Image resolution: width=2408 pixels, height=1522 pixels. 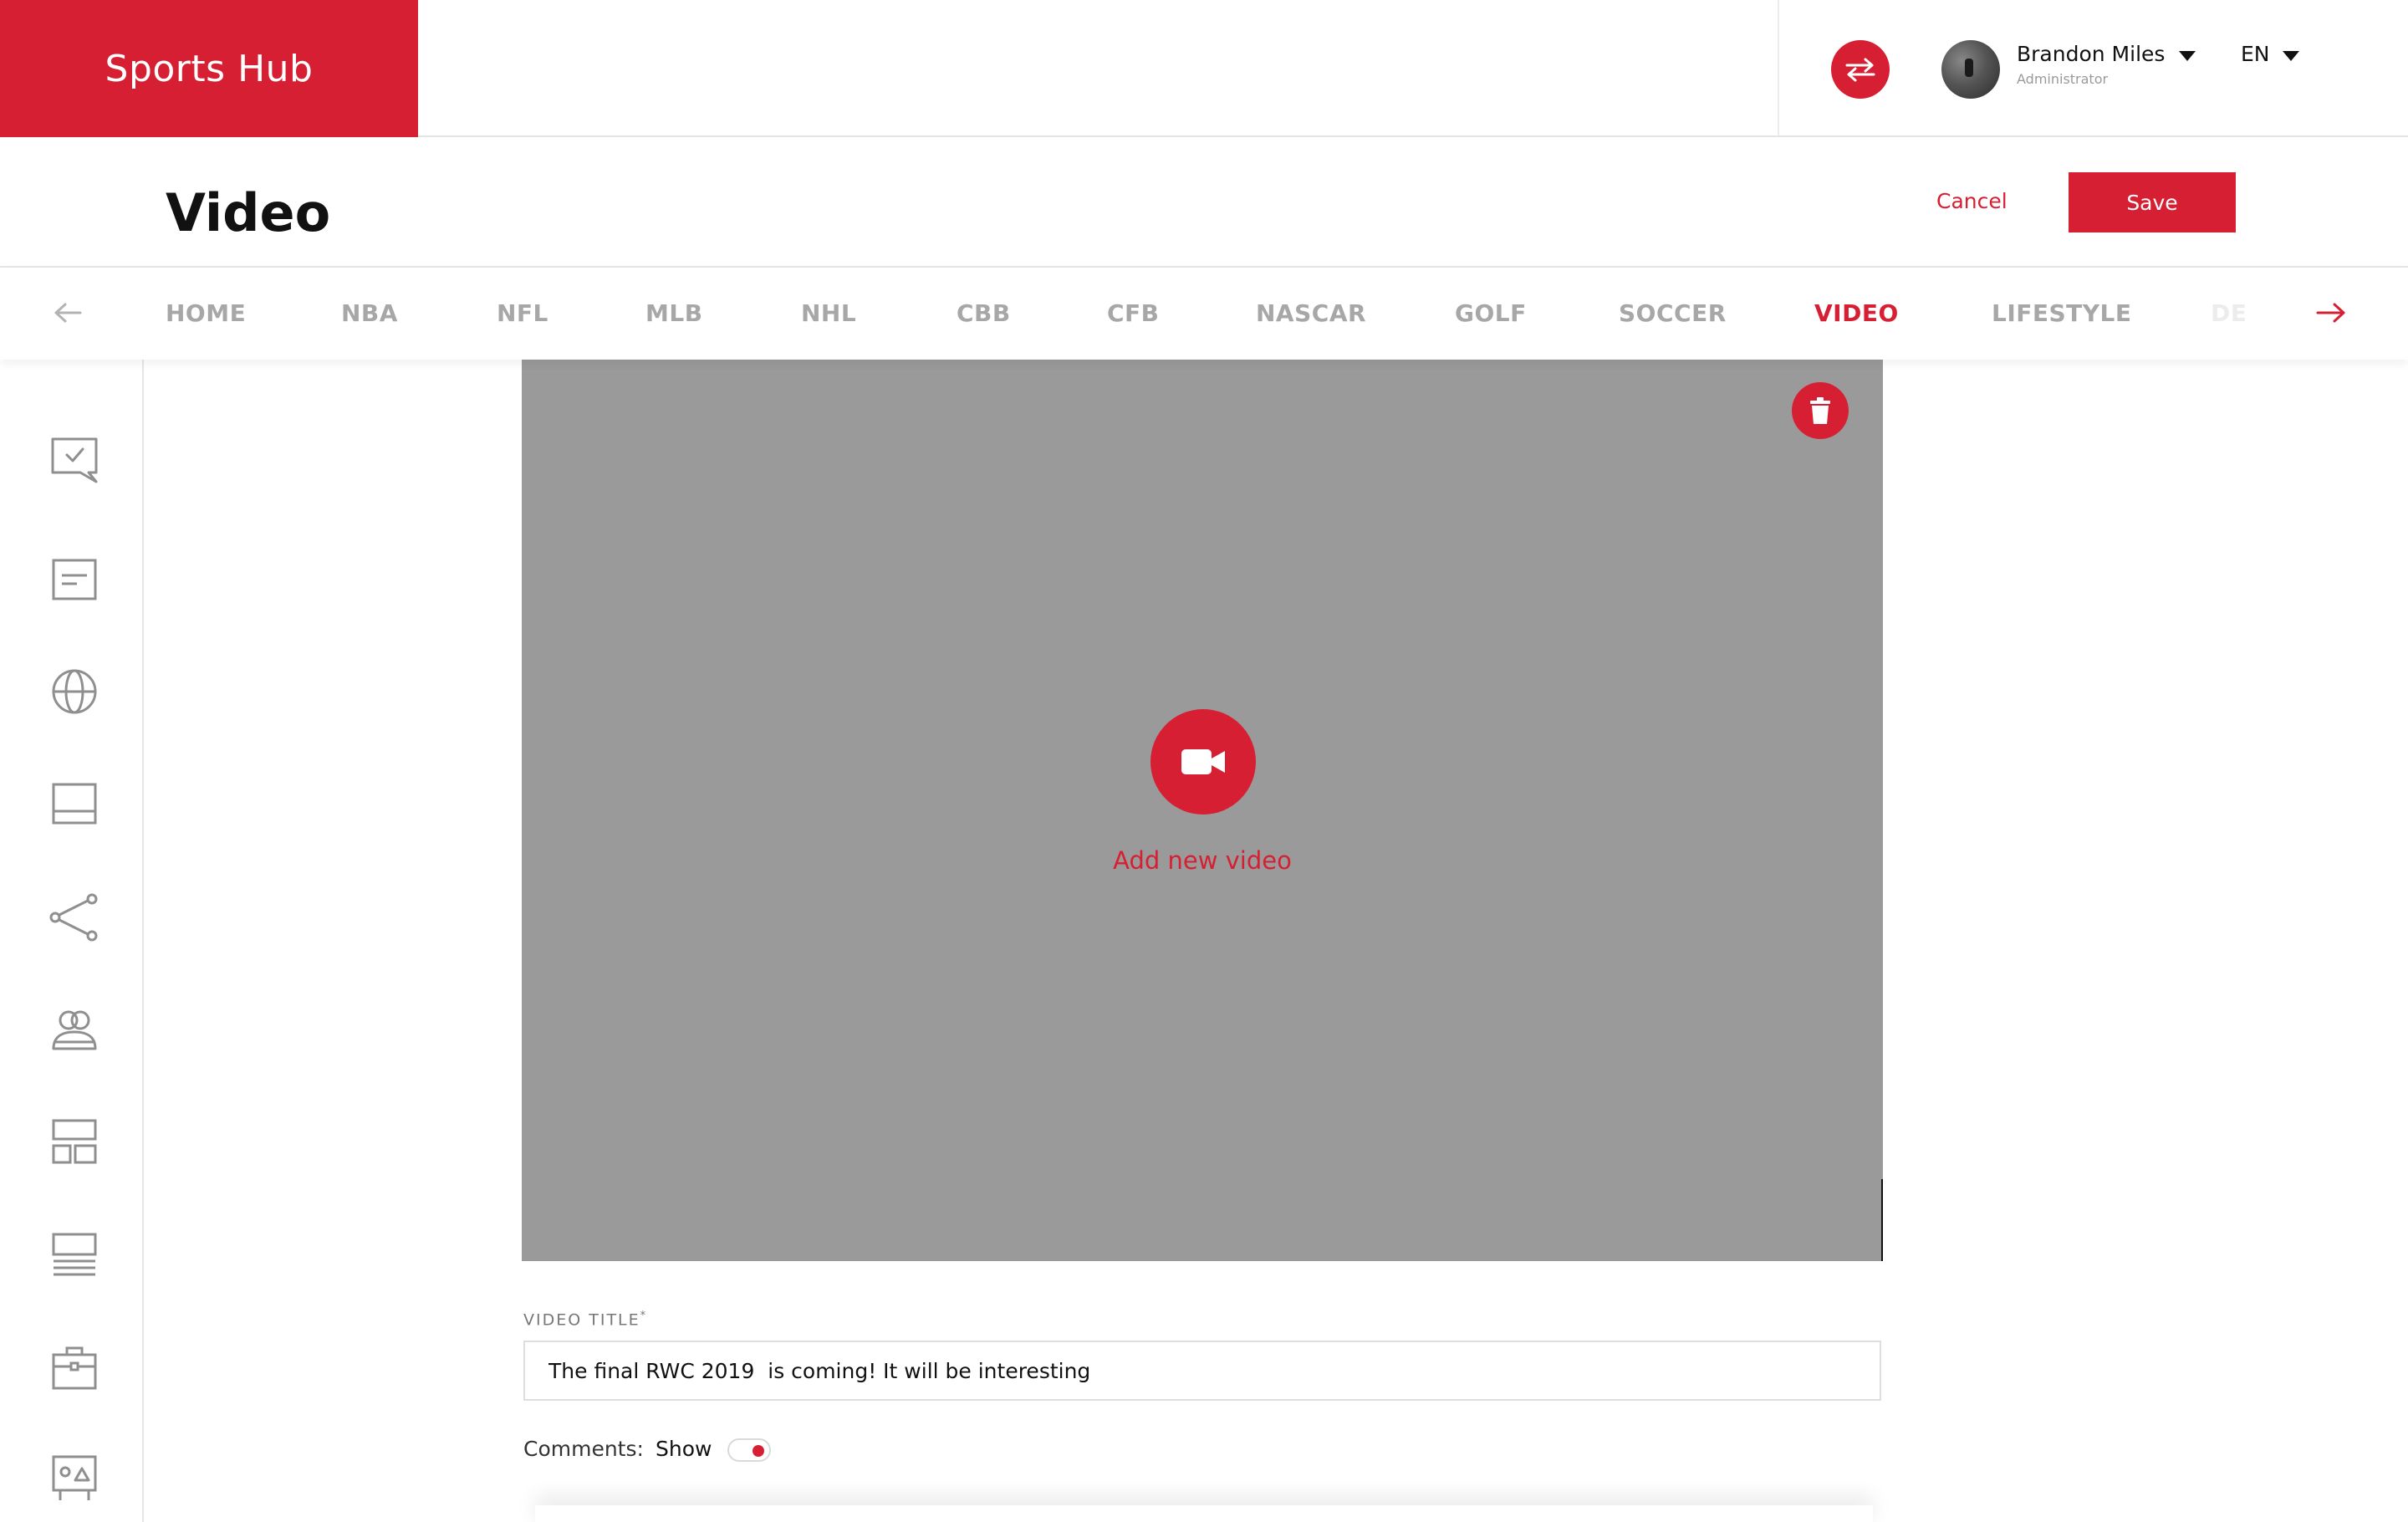 I want to click on user-menu-caret-down-icon, so click(x=2187, y=56).